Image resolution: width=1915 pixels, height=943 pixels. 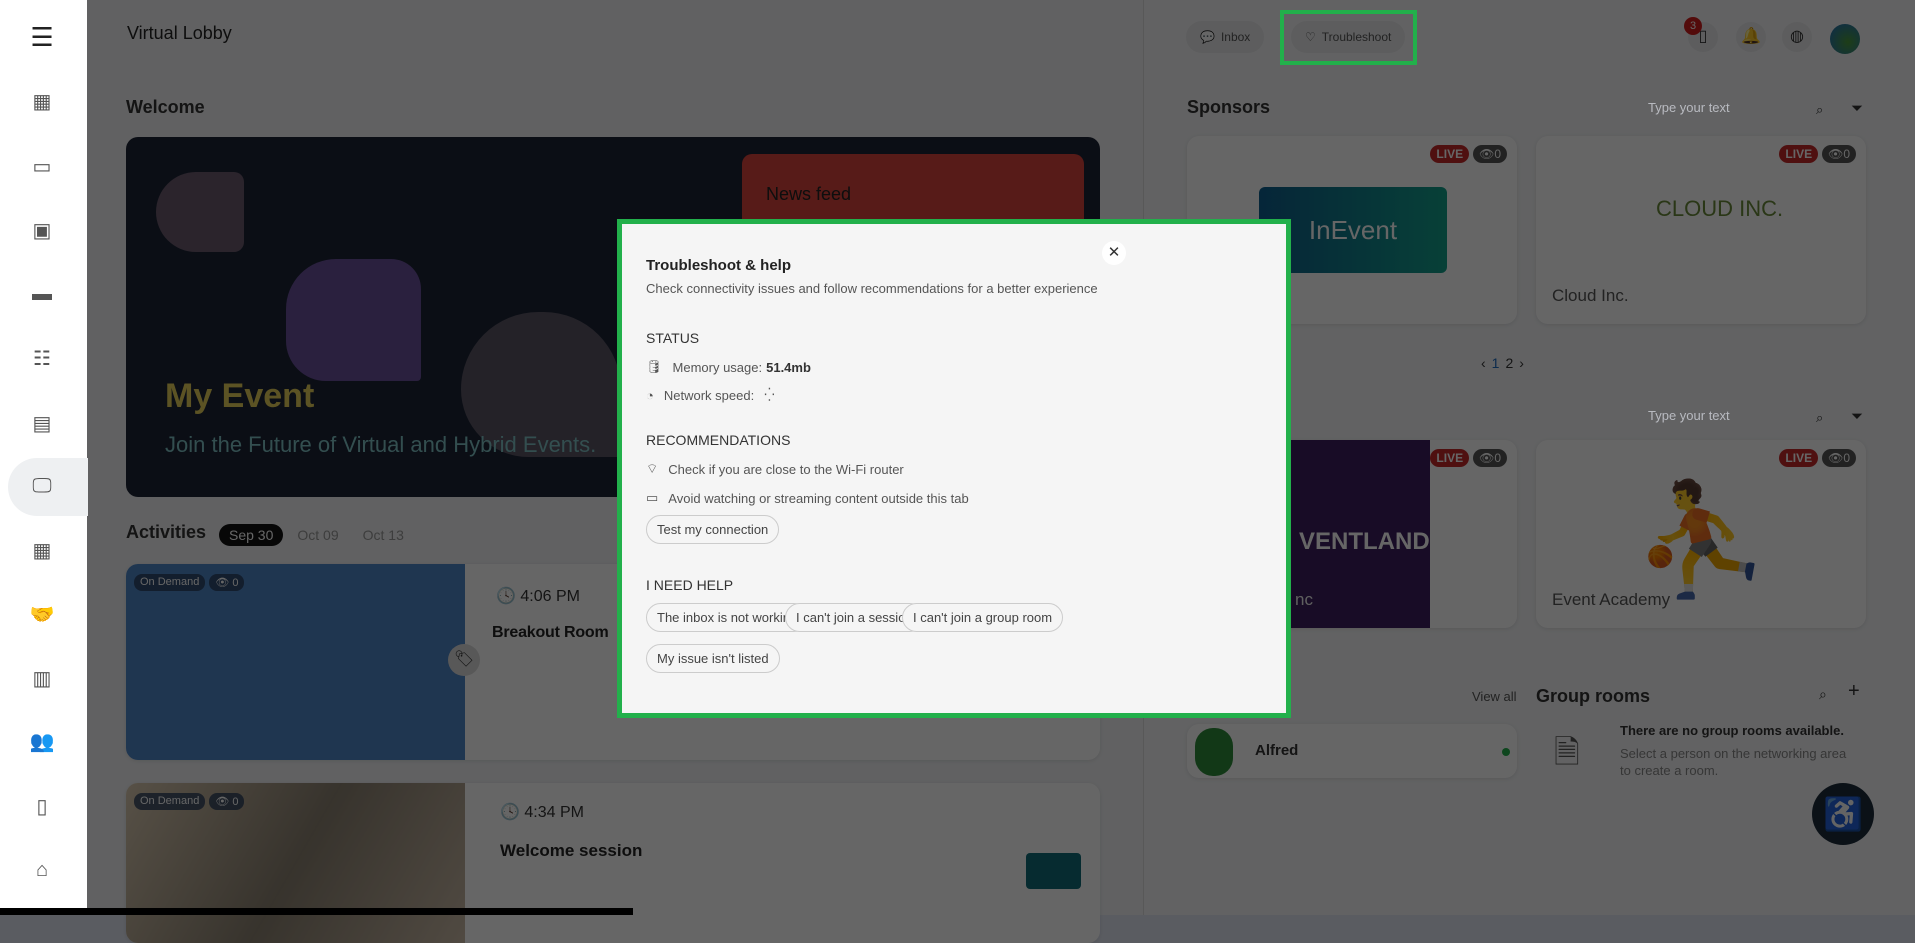 I want to click on date-tab: Oct 13, so click(x=383, y=535).